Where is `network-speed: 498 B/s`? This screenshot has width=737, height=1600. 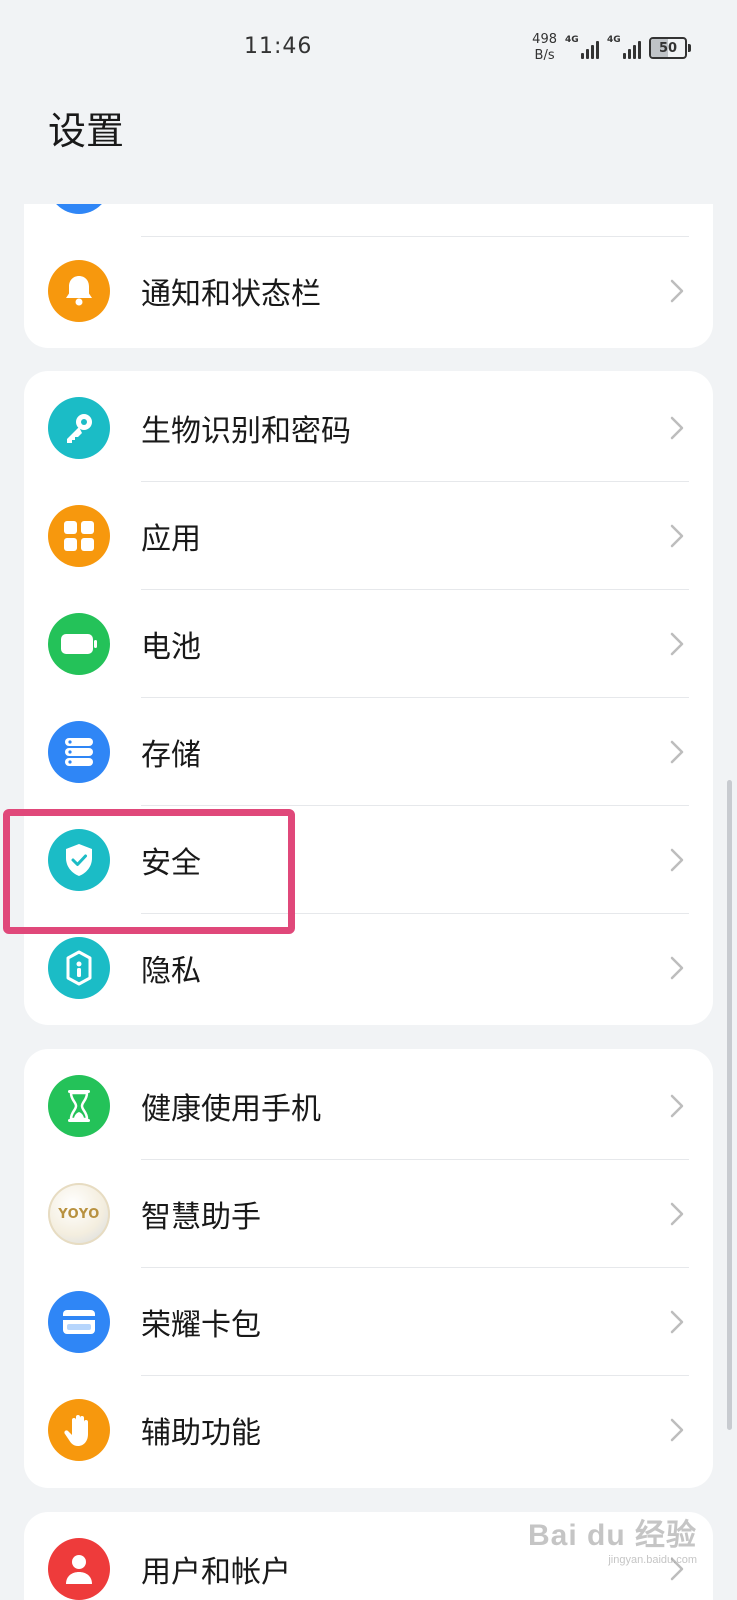
network-speed: 498 B/s is located at coordinates (544, 48).